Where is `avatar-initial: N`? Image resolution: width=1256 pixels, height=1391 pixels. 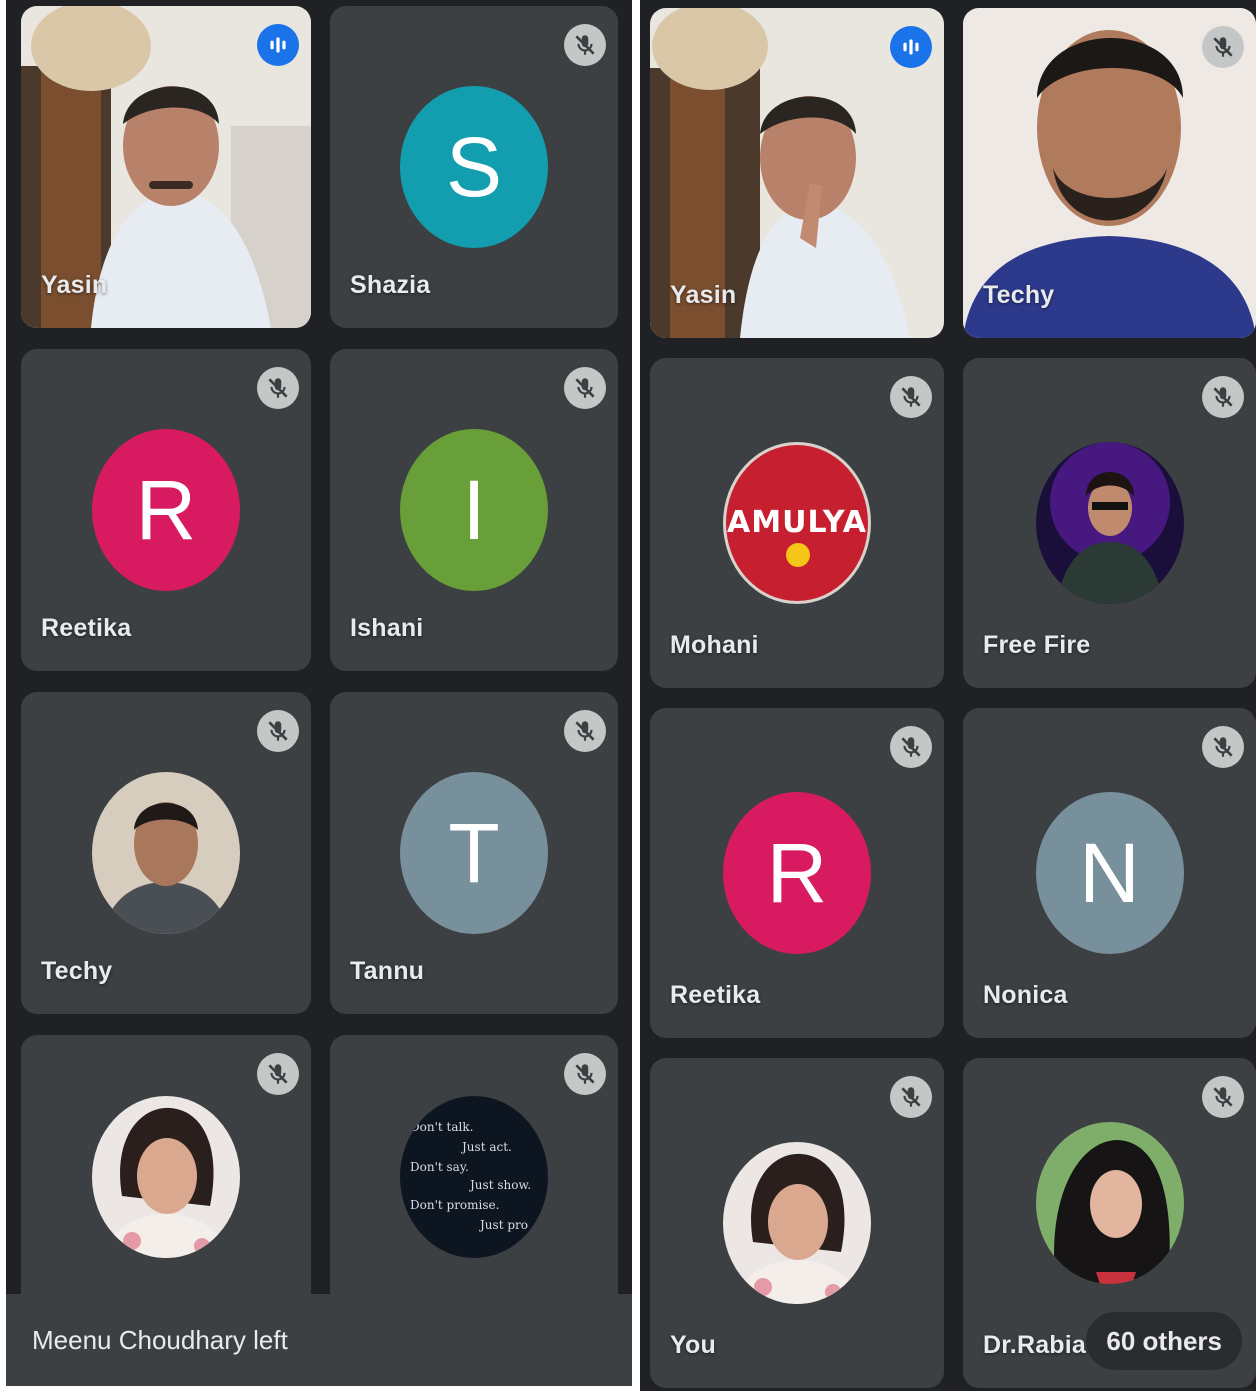 avatar-initial: N is located at coordinates (1109, 873).